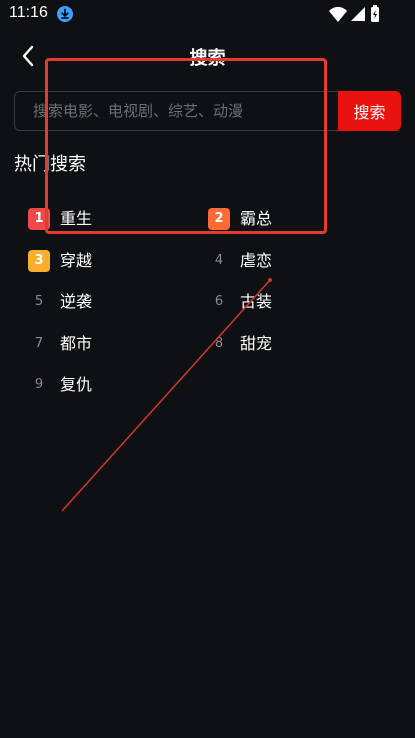 The image size is (415, 738). Describe the element at coordinates (76, 218) in the screenshot. I see `hot-search-label: 重生` at that location.